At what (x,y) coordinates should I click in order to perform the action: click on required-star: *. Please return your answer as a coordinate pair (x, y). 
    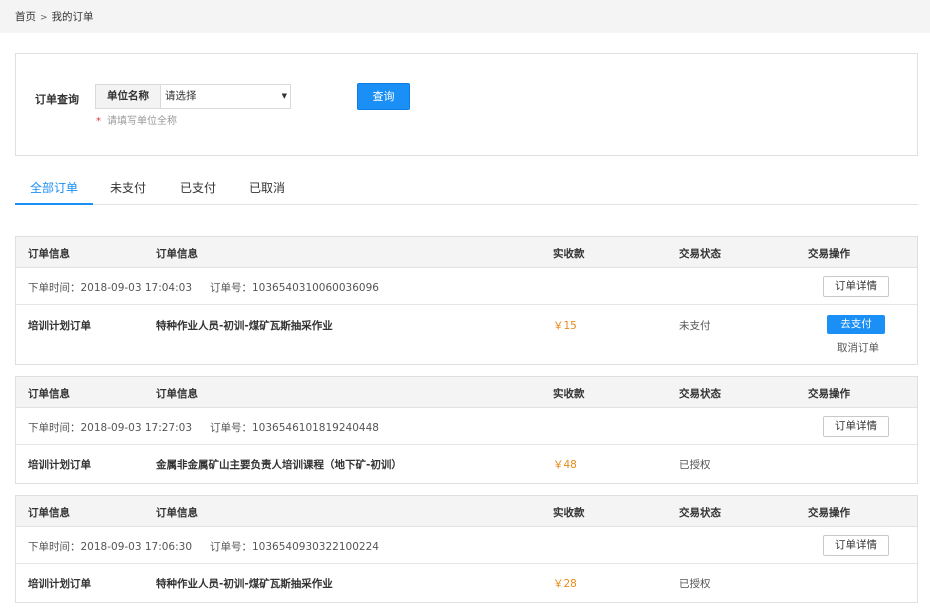
    Looking at the image, I should click on (98, 121).